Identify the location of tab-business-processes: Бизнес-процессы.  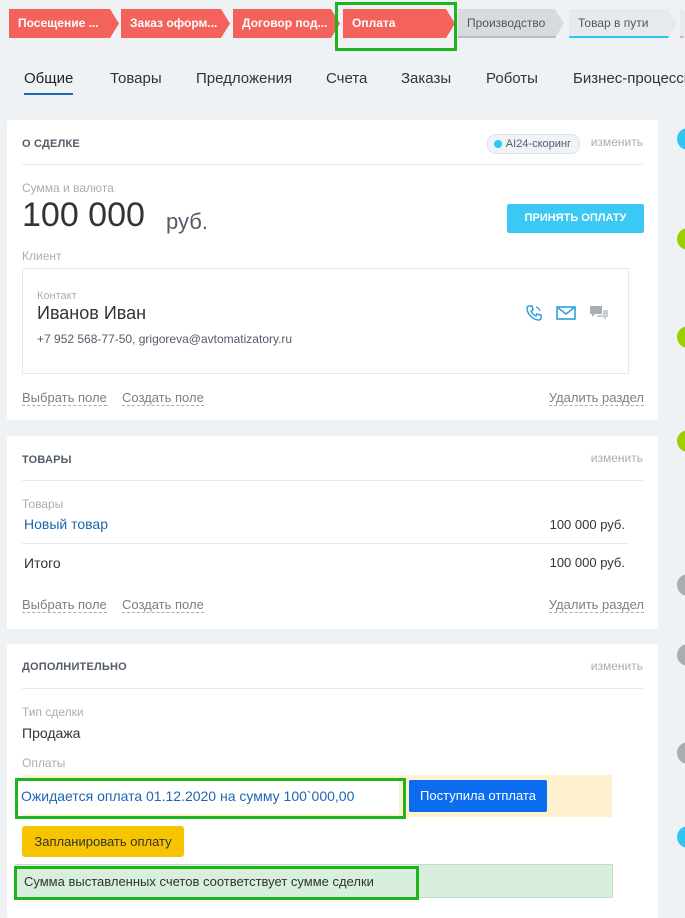
(629, 78).